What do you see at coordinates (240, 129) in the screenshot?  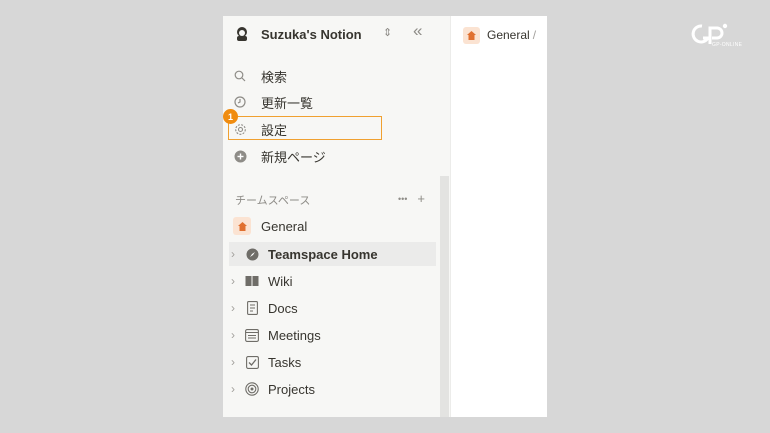 I see `gear-icon` at bounding box center [240, 129].